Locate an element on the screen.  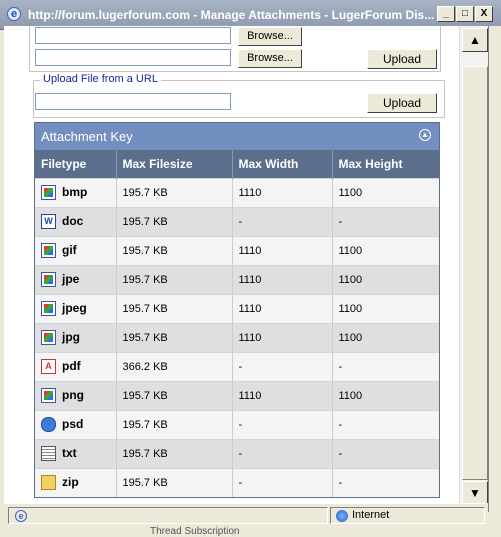
pdf-file-icon: A is located at coordinates (48, 367).